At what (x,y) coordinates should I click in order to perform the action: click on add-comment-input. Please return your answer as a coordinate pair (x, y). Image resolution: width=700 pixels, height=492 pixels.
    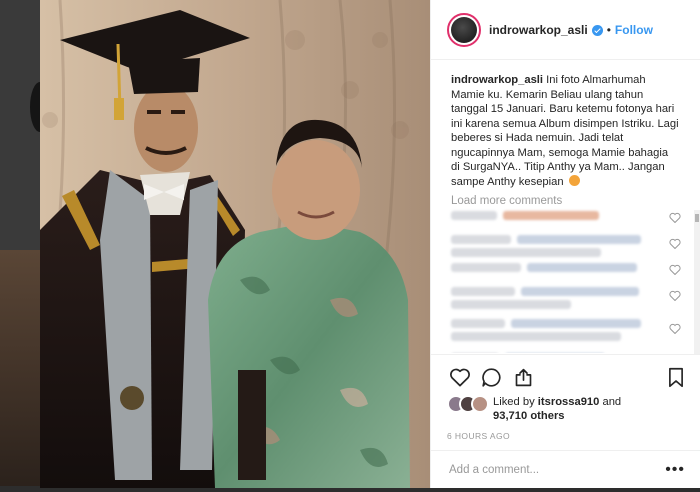
    Looking at the image, I should click on (539, 469).